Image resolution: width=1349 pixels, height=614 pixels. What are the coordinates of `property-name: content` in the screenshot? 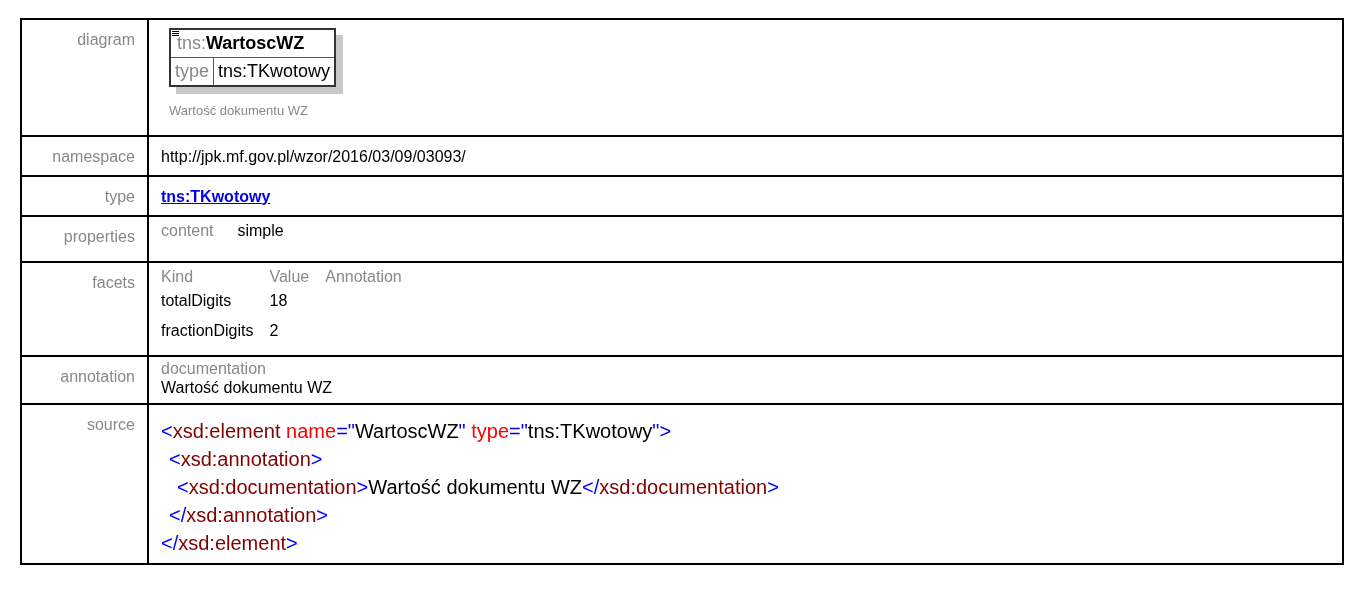 It's located at (187, 230).